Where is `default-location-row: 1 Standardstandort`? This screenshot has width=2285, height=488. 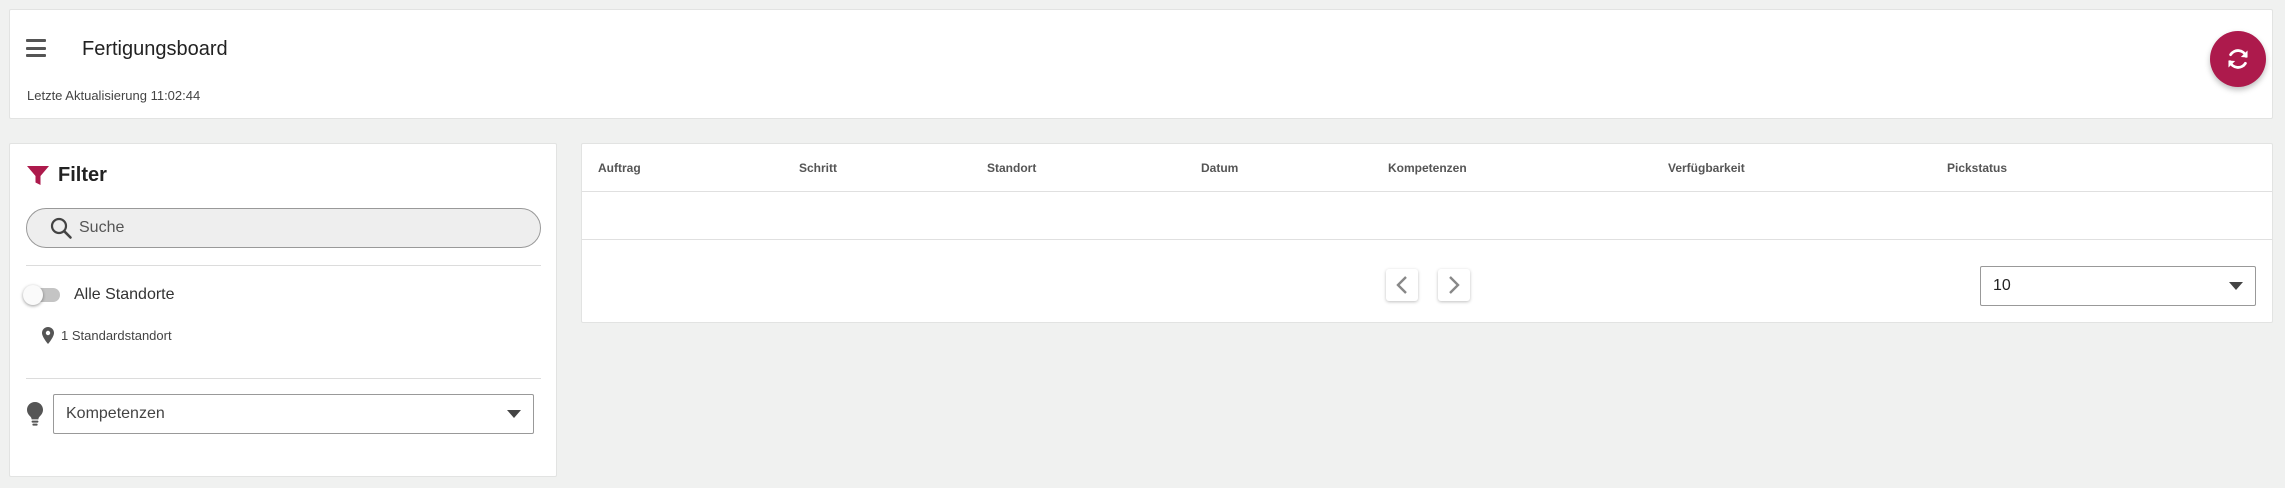
default-location-row: 1 Standardstandort is located at coordinates (107, 335).